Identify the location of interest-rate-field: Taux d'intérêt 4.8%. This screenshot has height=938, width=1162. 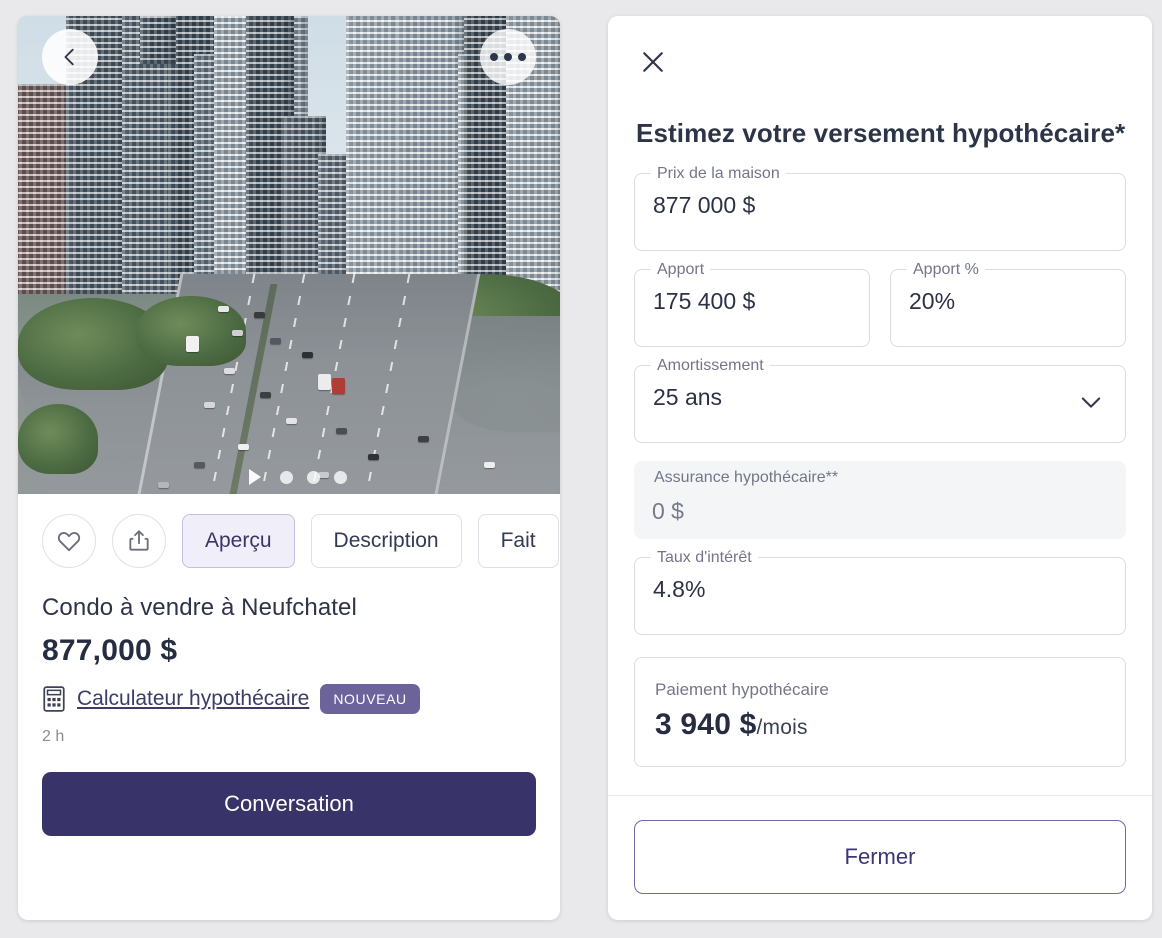
(880, 591).